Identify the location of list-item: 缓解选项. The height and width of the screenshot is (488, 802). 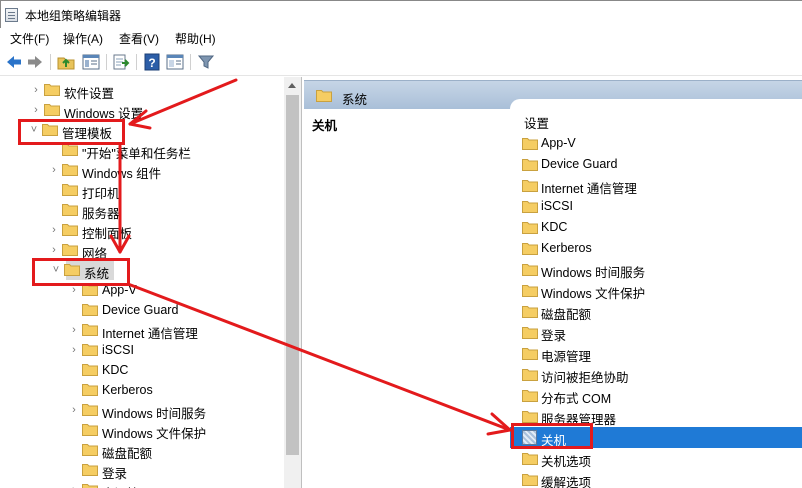
(656, 478).